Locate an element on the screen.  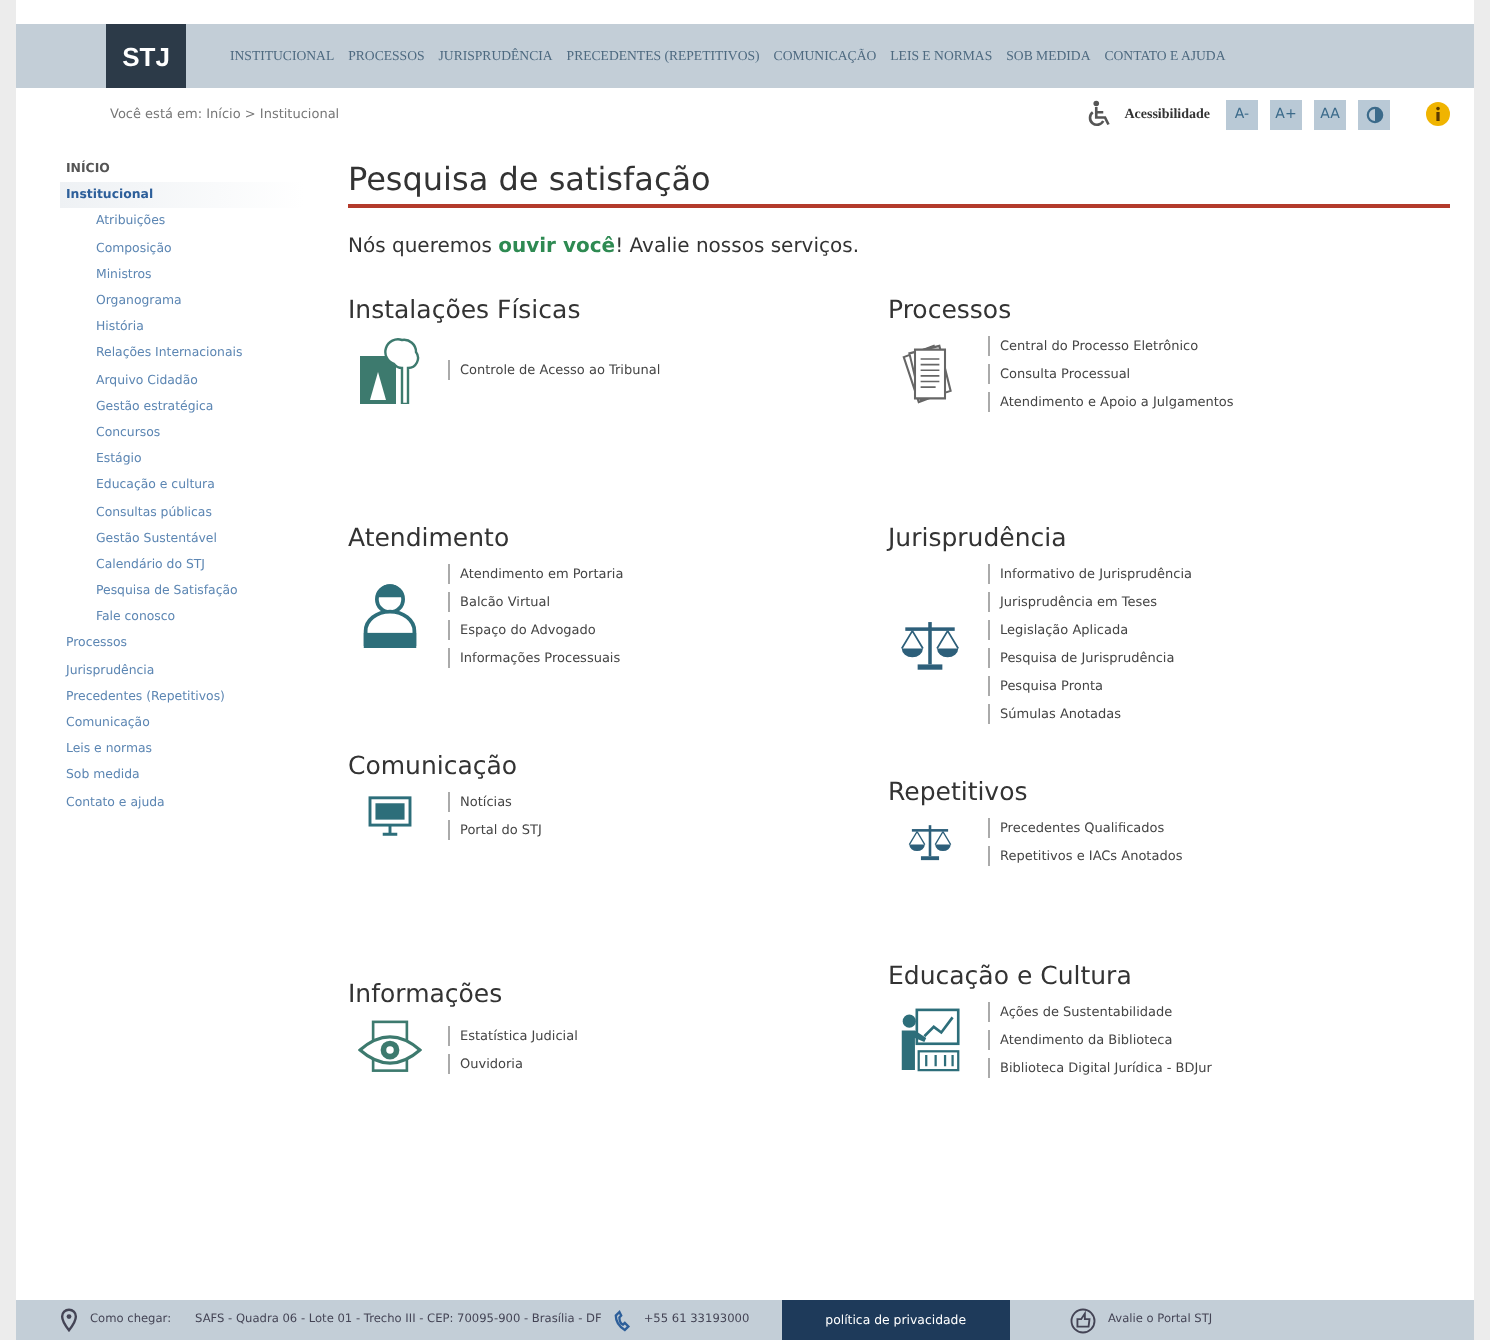
attendant-icon is located at coordinates (390, 616).